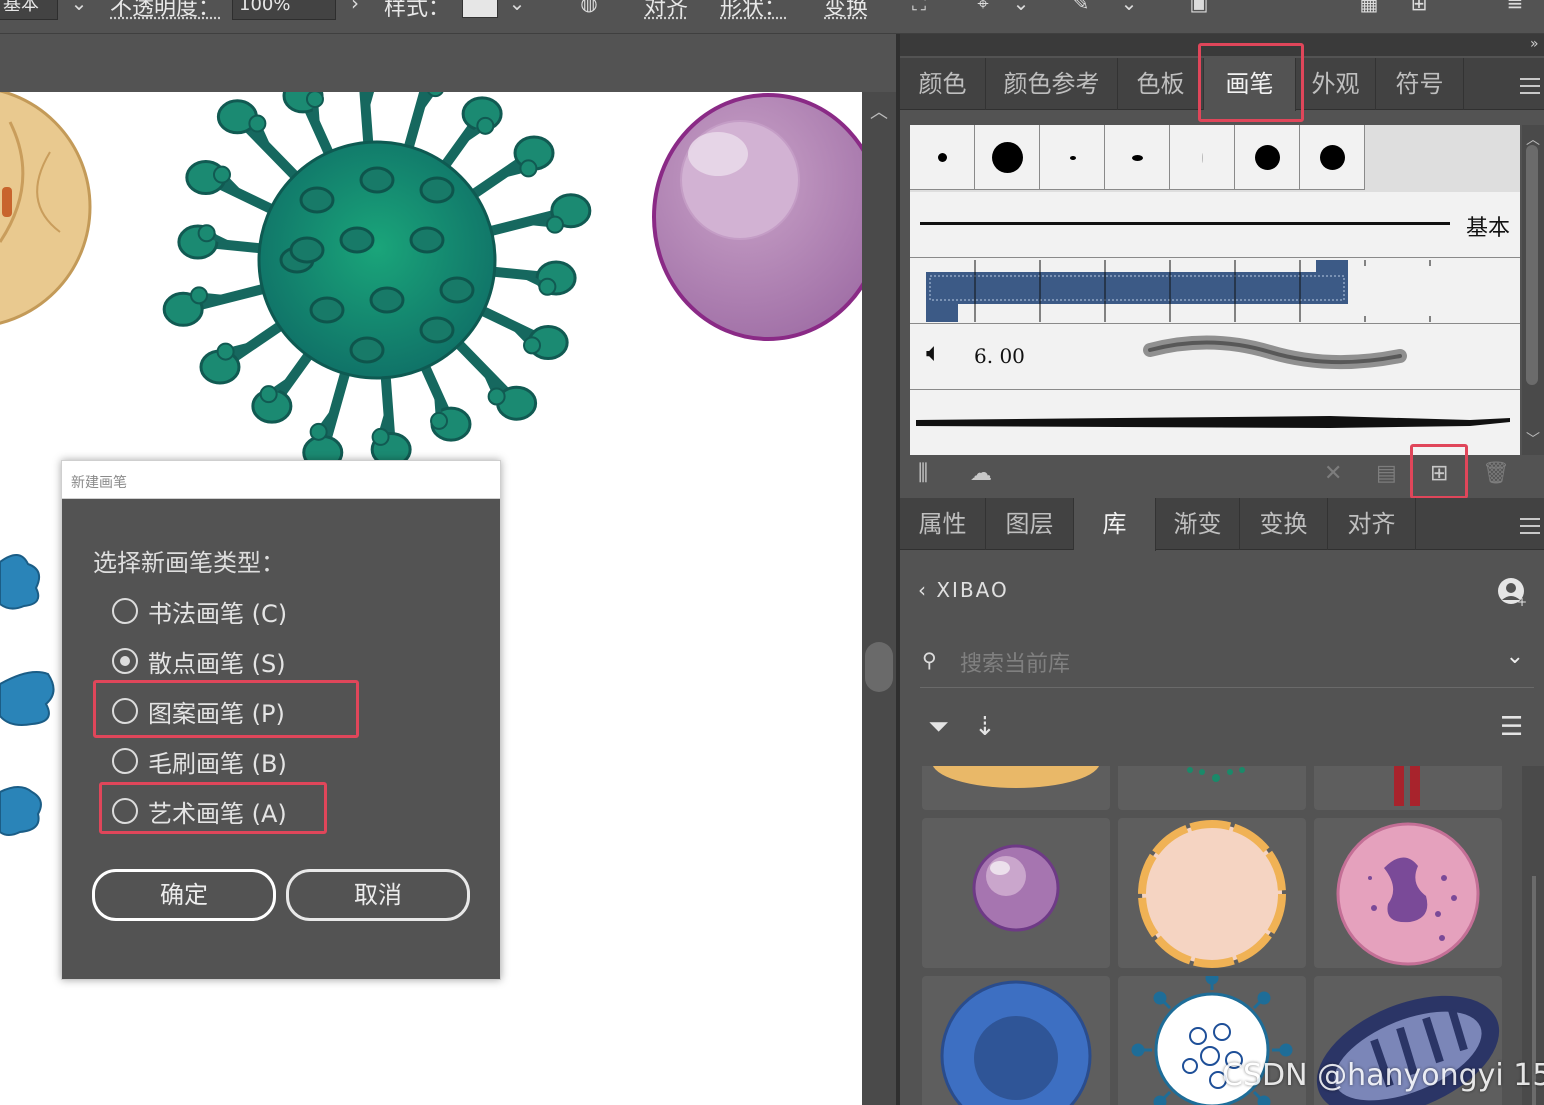 This screenshot has height=1105, width=1544. Describe the element at coordinates (1178, 291) in the screenshot. I see `pattern-brush-preview` at that location.